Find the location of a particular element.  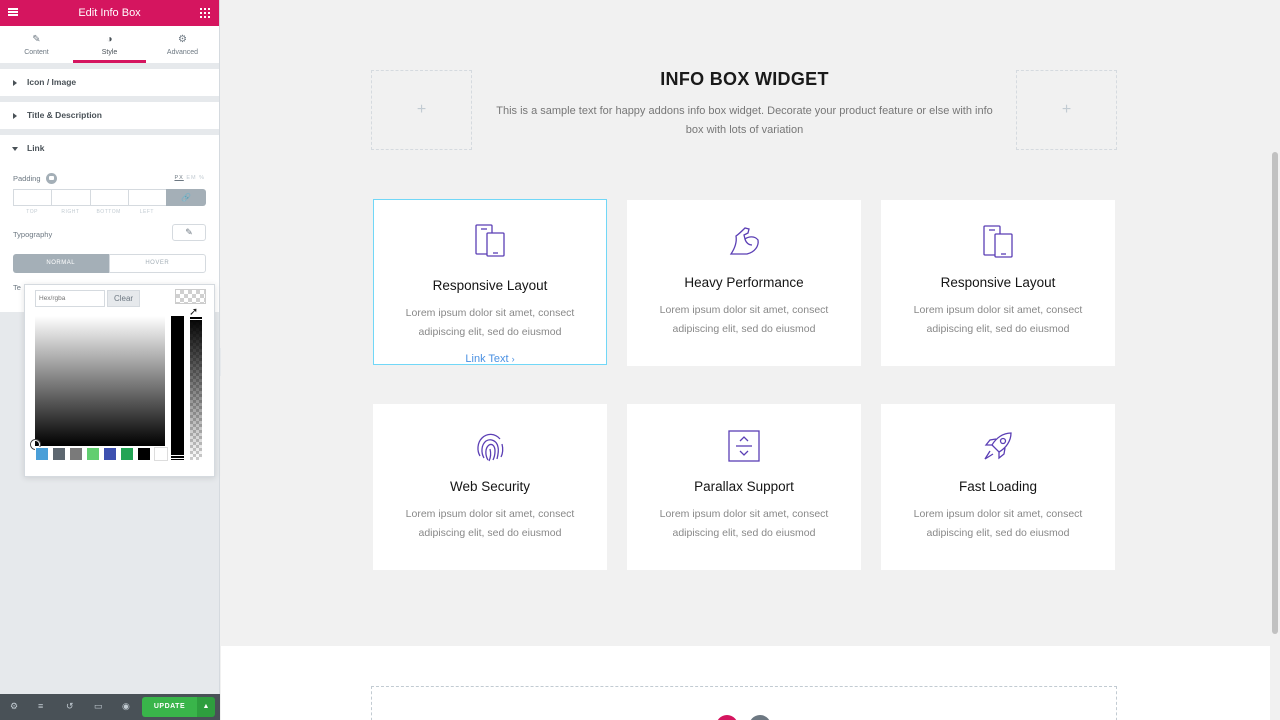

unit-em: EM is located at coordinates (191, 178).